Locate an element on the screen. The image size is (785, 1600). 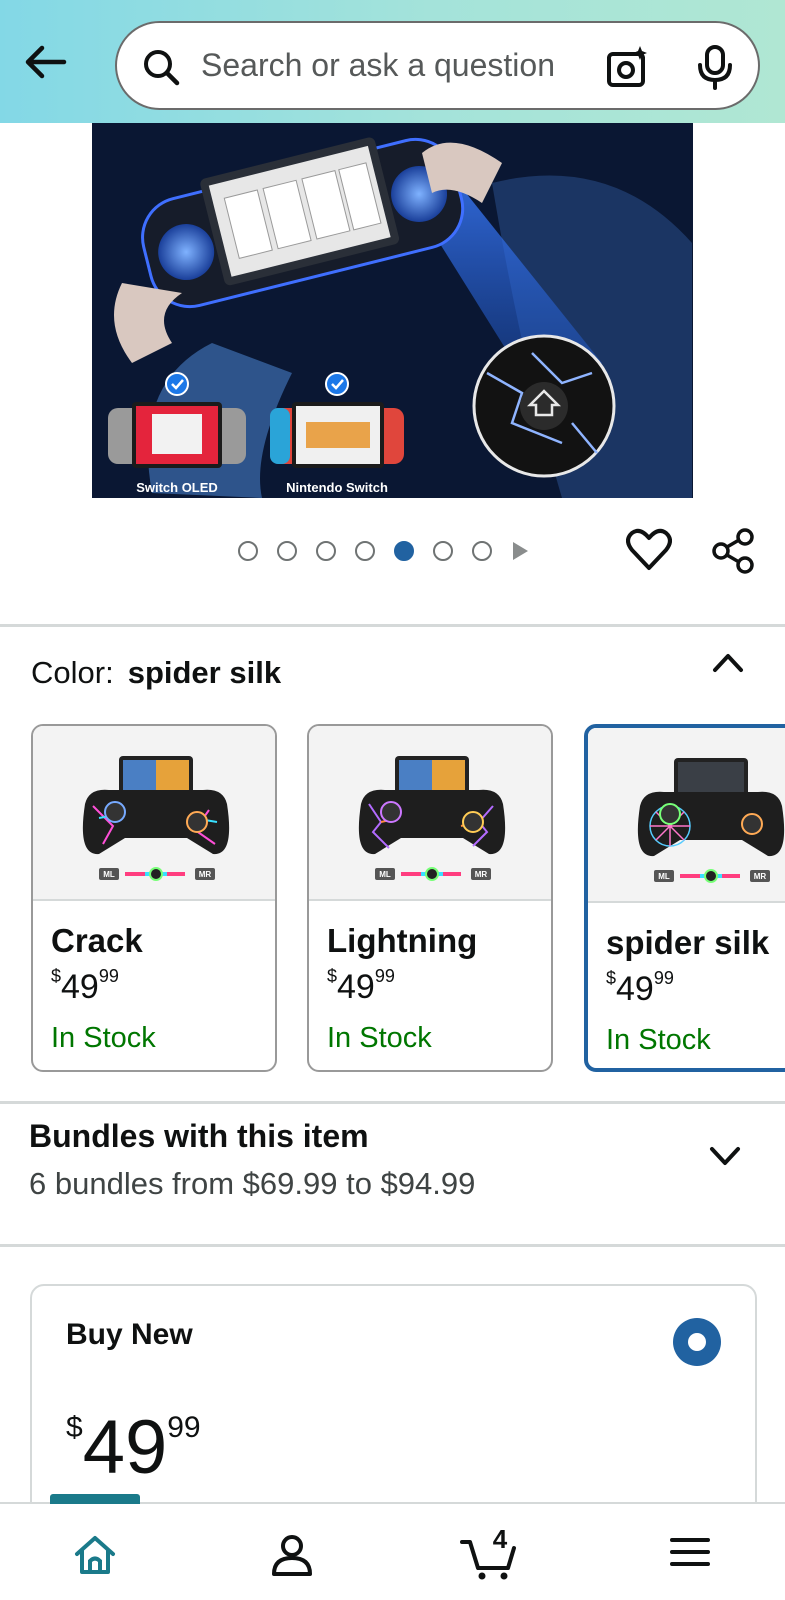
active-tab-indicator is located at coordinates (95, 1499).